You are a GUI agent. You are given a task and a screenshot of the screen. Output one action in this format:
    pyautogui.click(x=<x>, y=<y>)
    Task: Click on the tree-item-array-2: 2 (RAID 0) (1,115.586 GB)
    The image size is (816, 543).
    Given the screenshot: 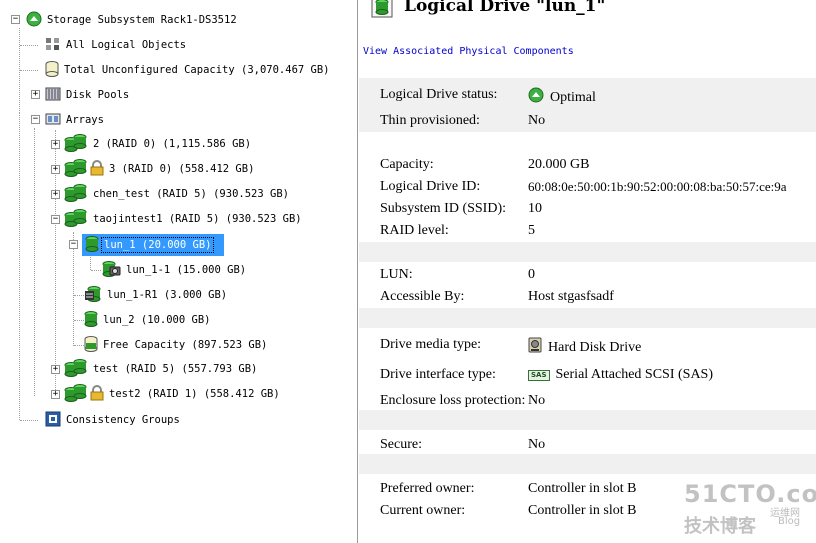 What is the action you would take?
    pyautogui.click(x=158, y=143)
    